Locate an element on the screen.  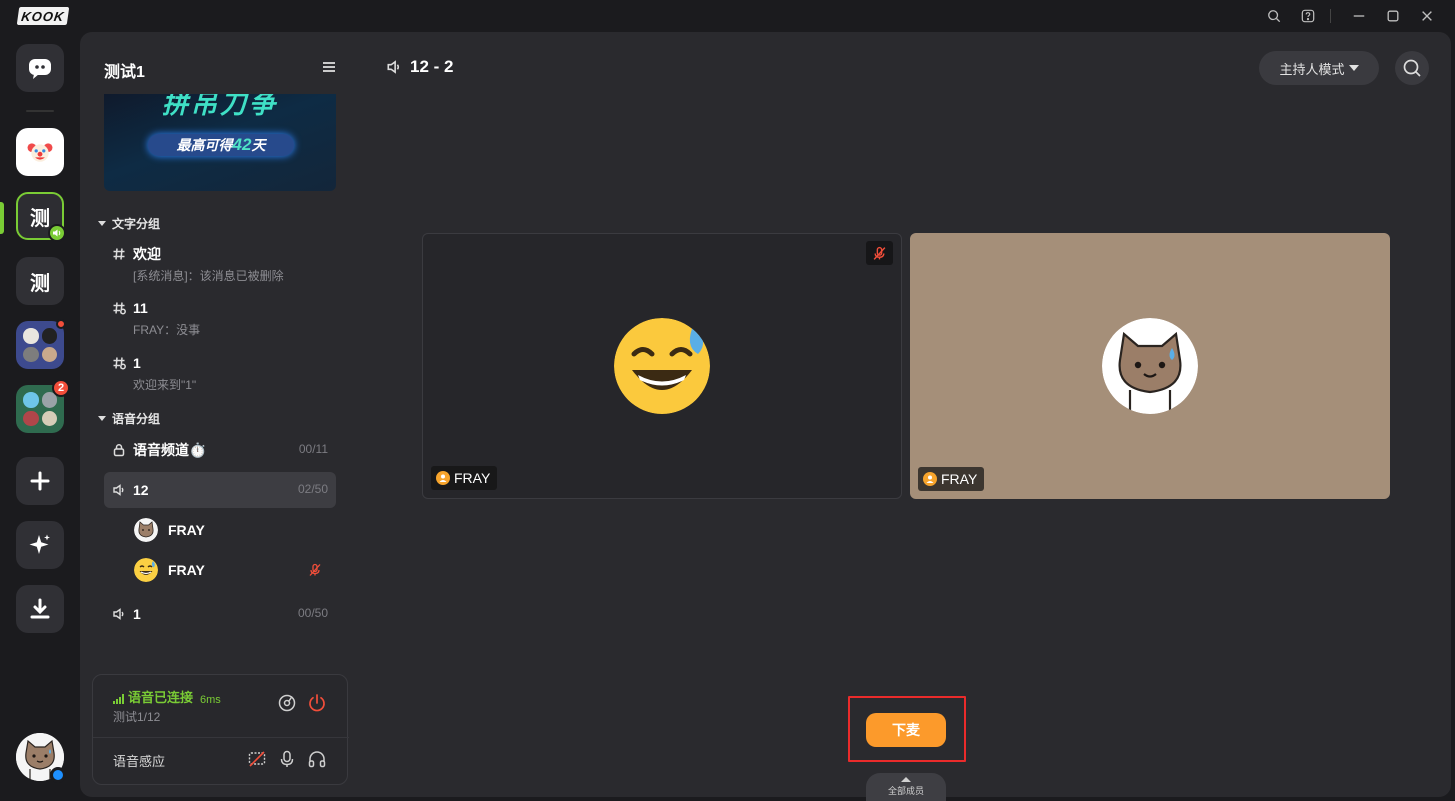
test-server-active: 测 is located at coordinates (41, 217).